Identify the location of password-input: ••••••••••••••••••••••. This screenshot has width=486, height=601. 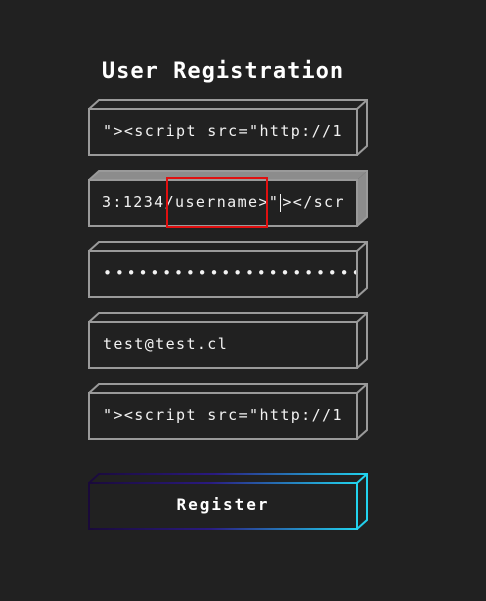
(228, 269).